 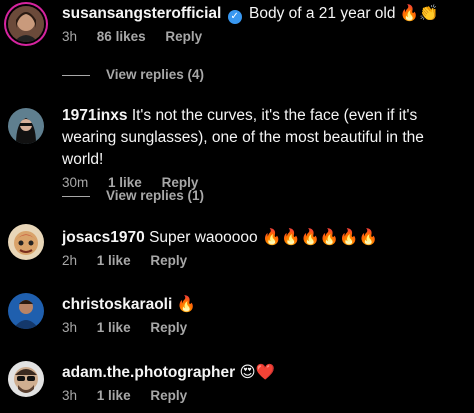 I want to click on comment-username: christoskaraoli, so click(x=117, y=304).